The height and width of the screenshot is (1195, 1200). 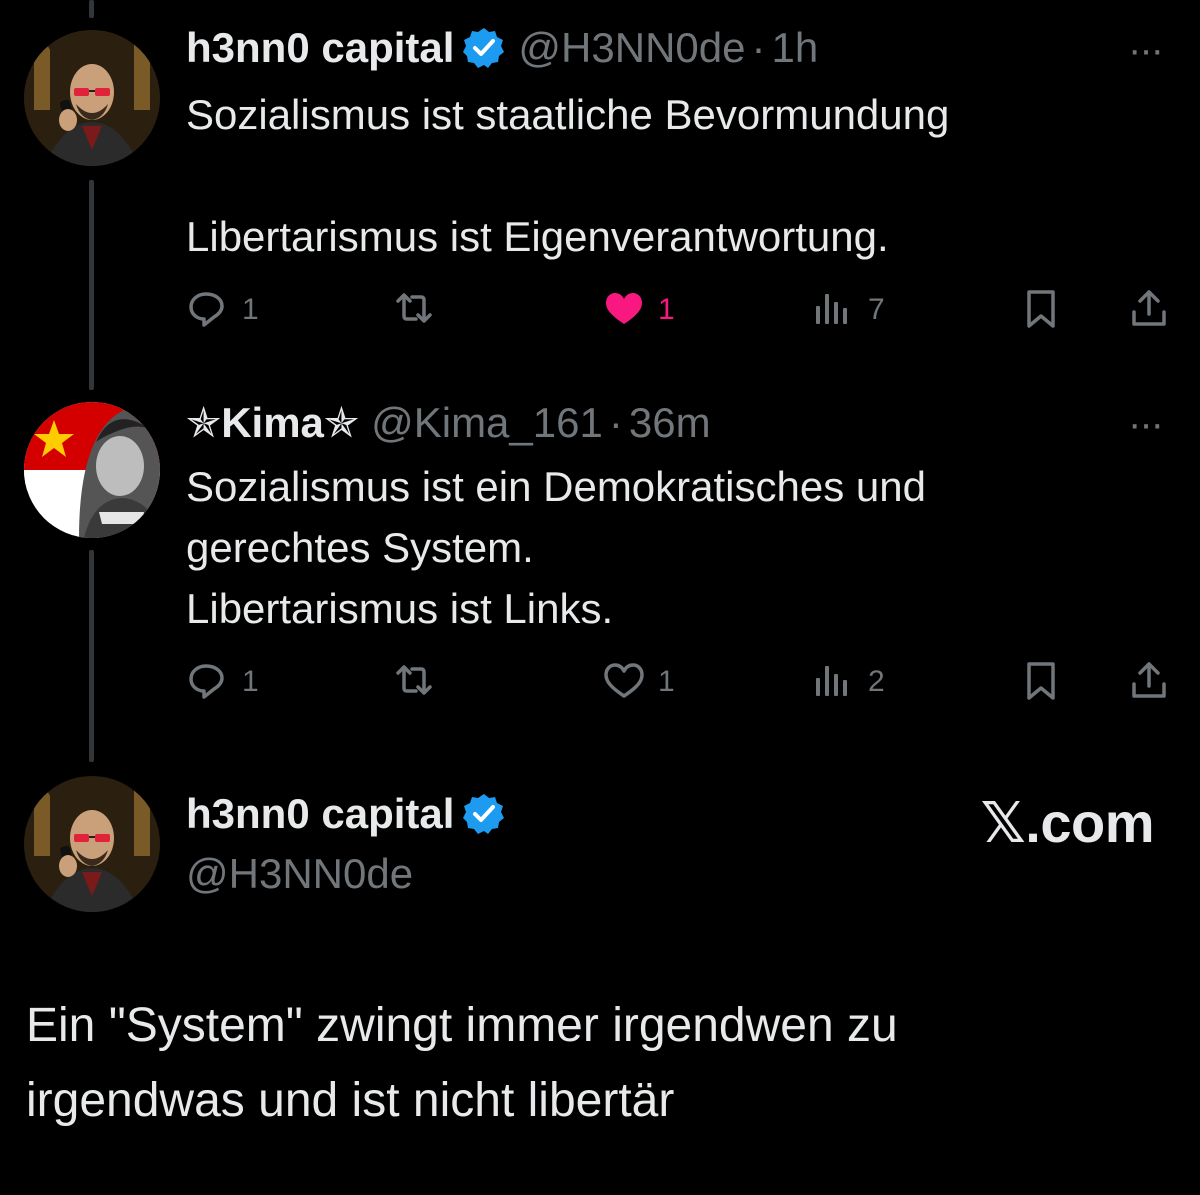 What do you see at coordinates (848, 310) in the screenshot?
I see `tweet1-views-button: 7` at bounding box center [848, 310].